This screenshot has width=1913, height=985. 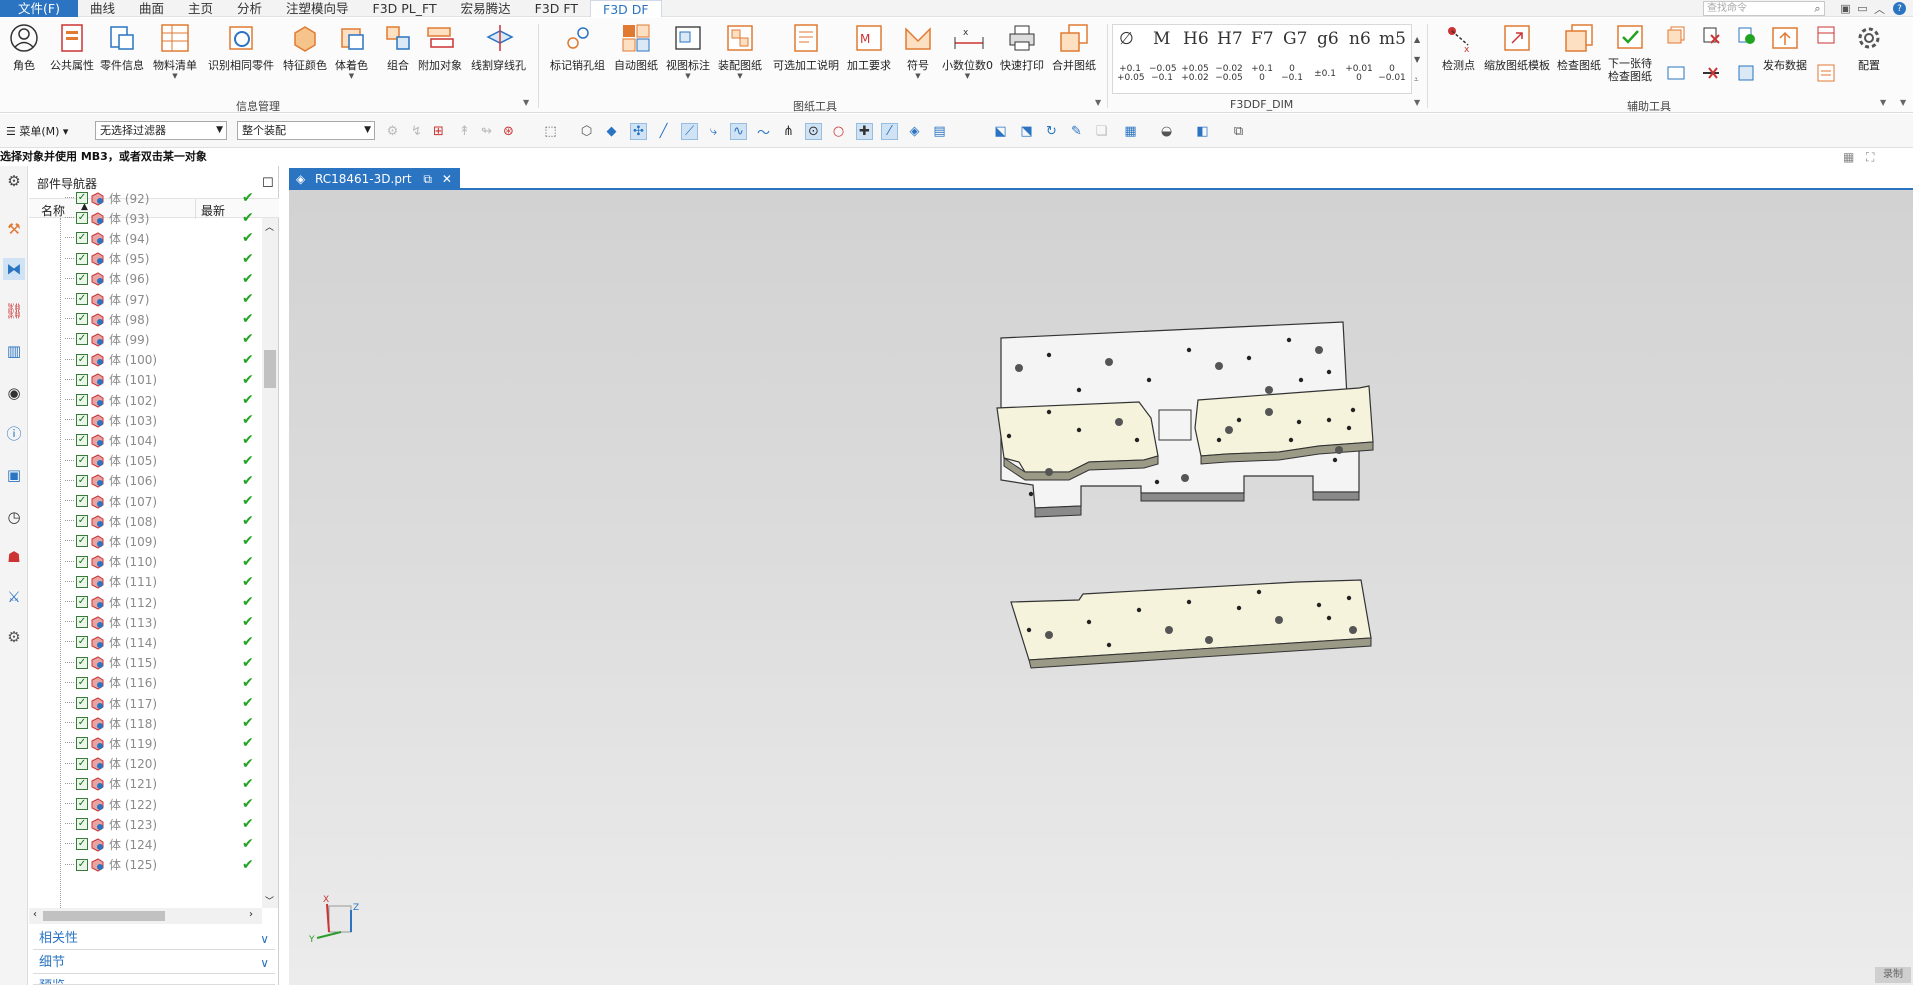 I want to click on merge-drawings-button: 合并图纸, so click(x=1074, y=47).